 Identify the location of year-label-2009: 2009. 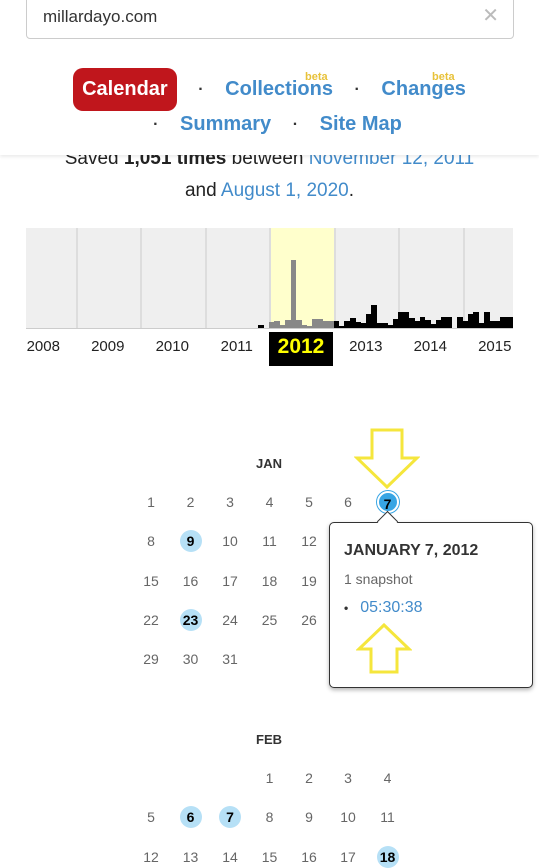
(108, 346).